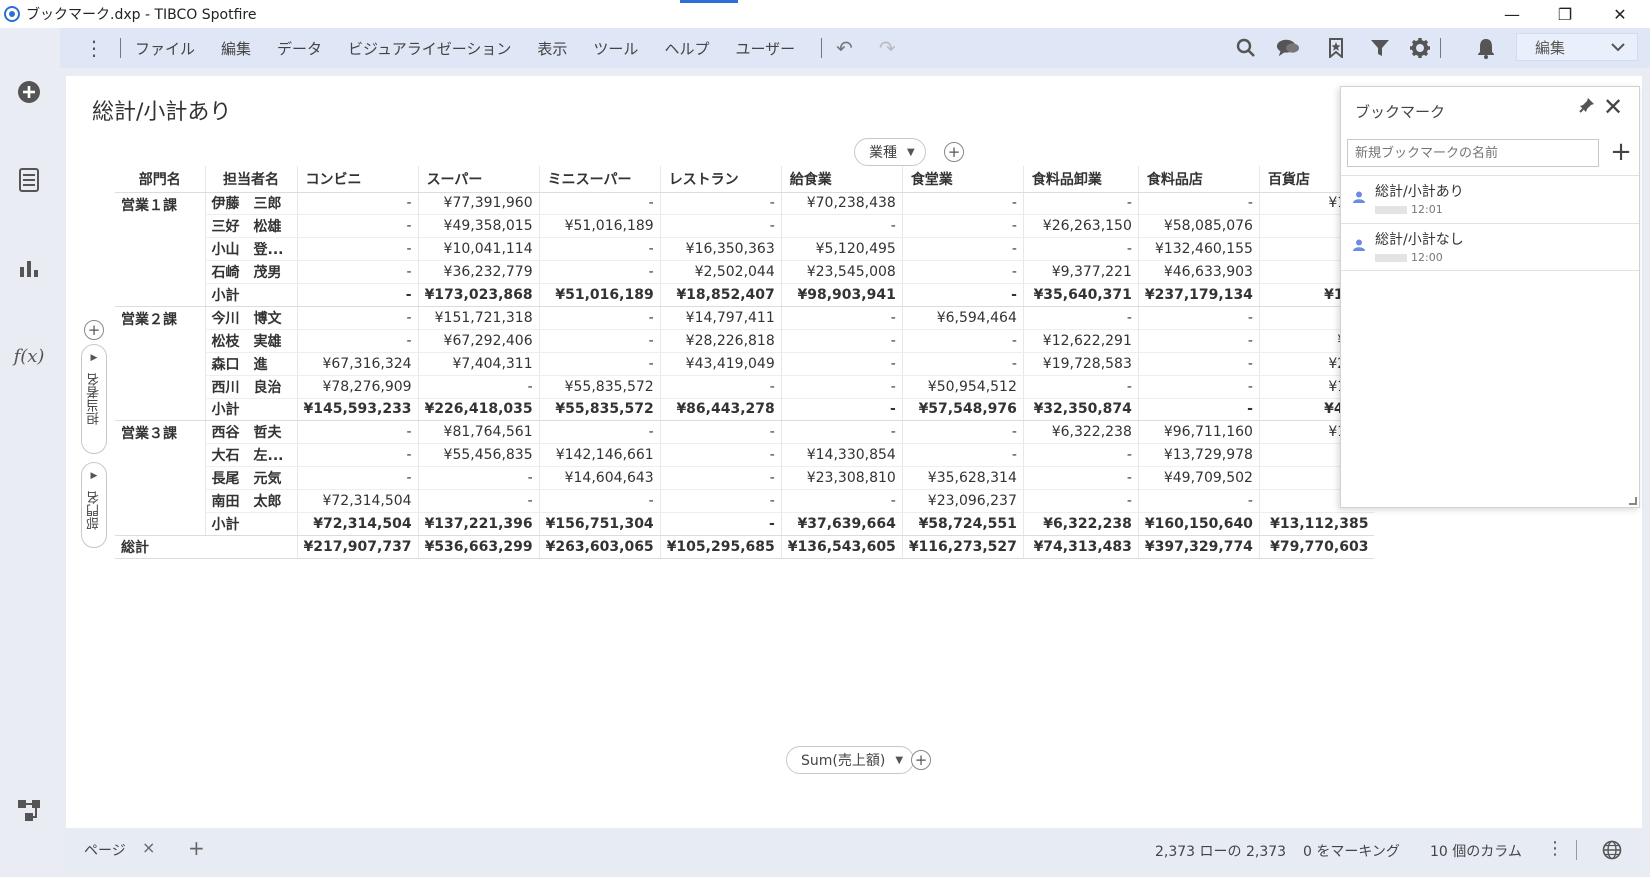 The width and height of the screenshot is (1650, 877). Describe the element at coordinates (841, 295) in the screenshot. I see `subtotal-cell: ¥98,903,941` at that location.